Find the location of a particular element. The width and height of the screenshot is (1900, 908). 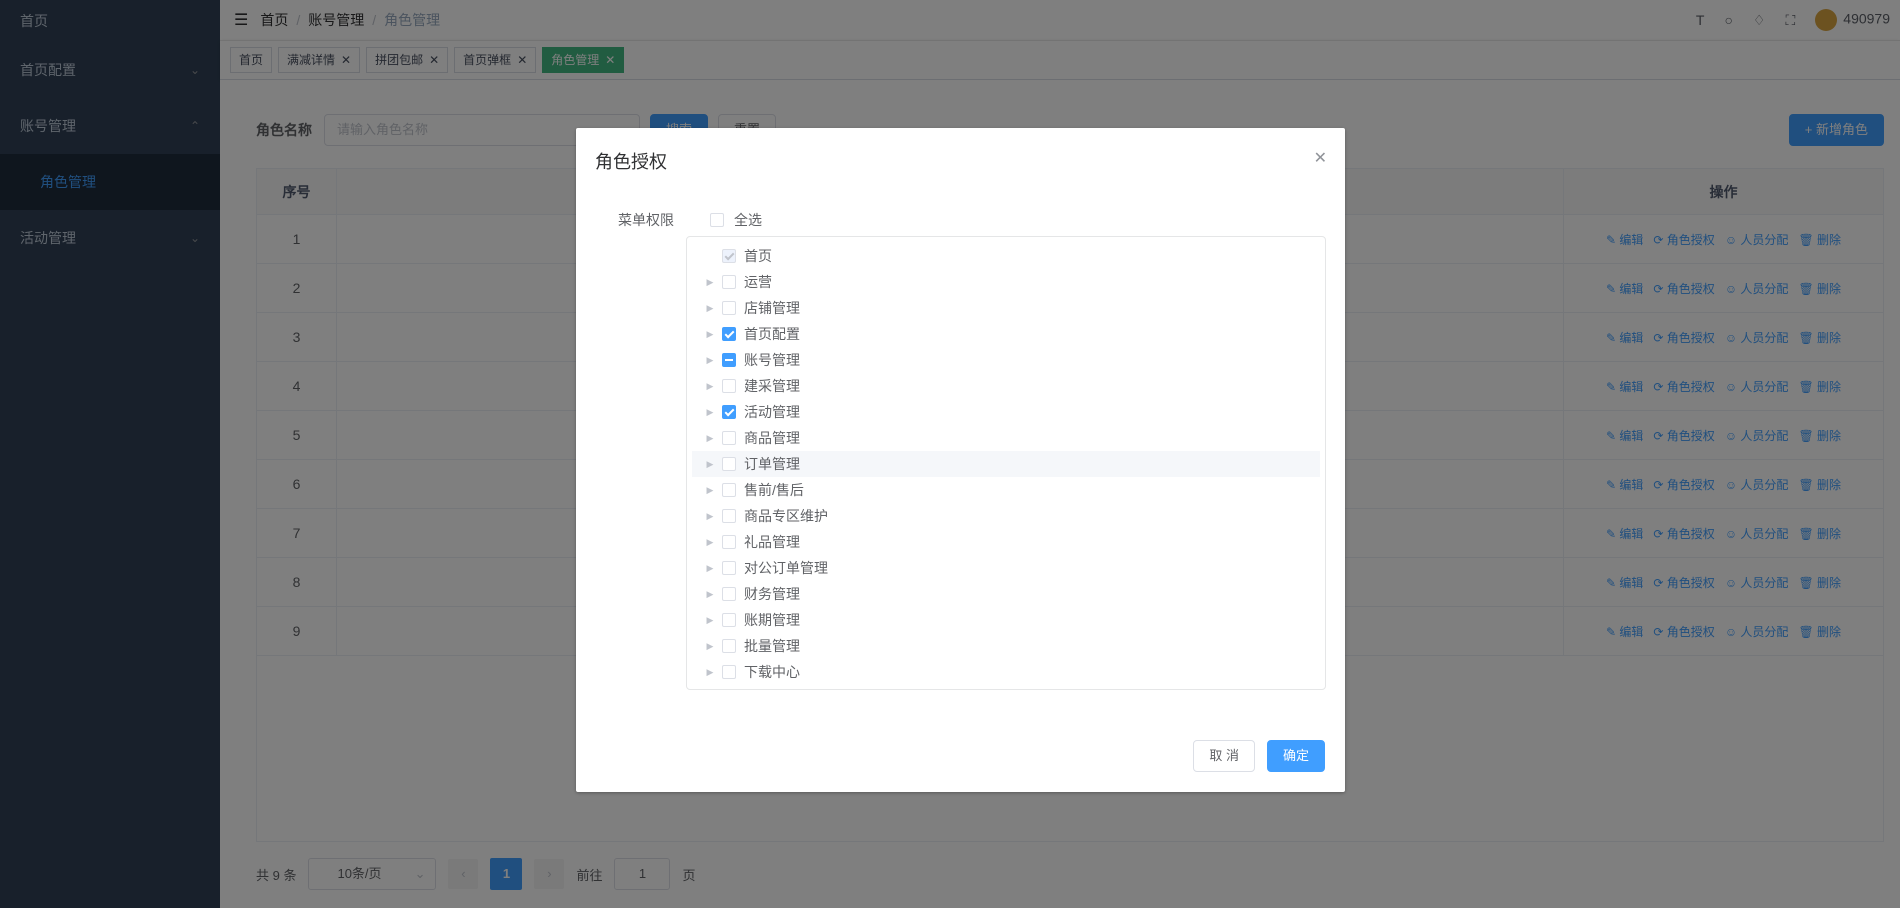

tree-node-label: 店铺管理 is located at coordinates (772, 308).